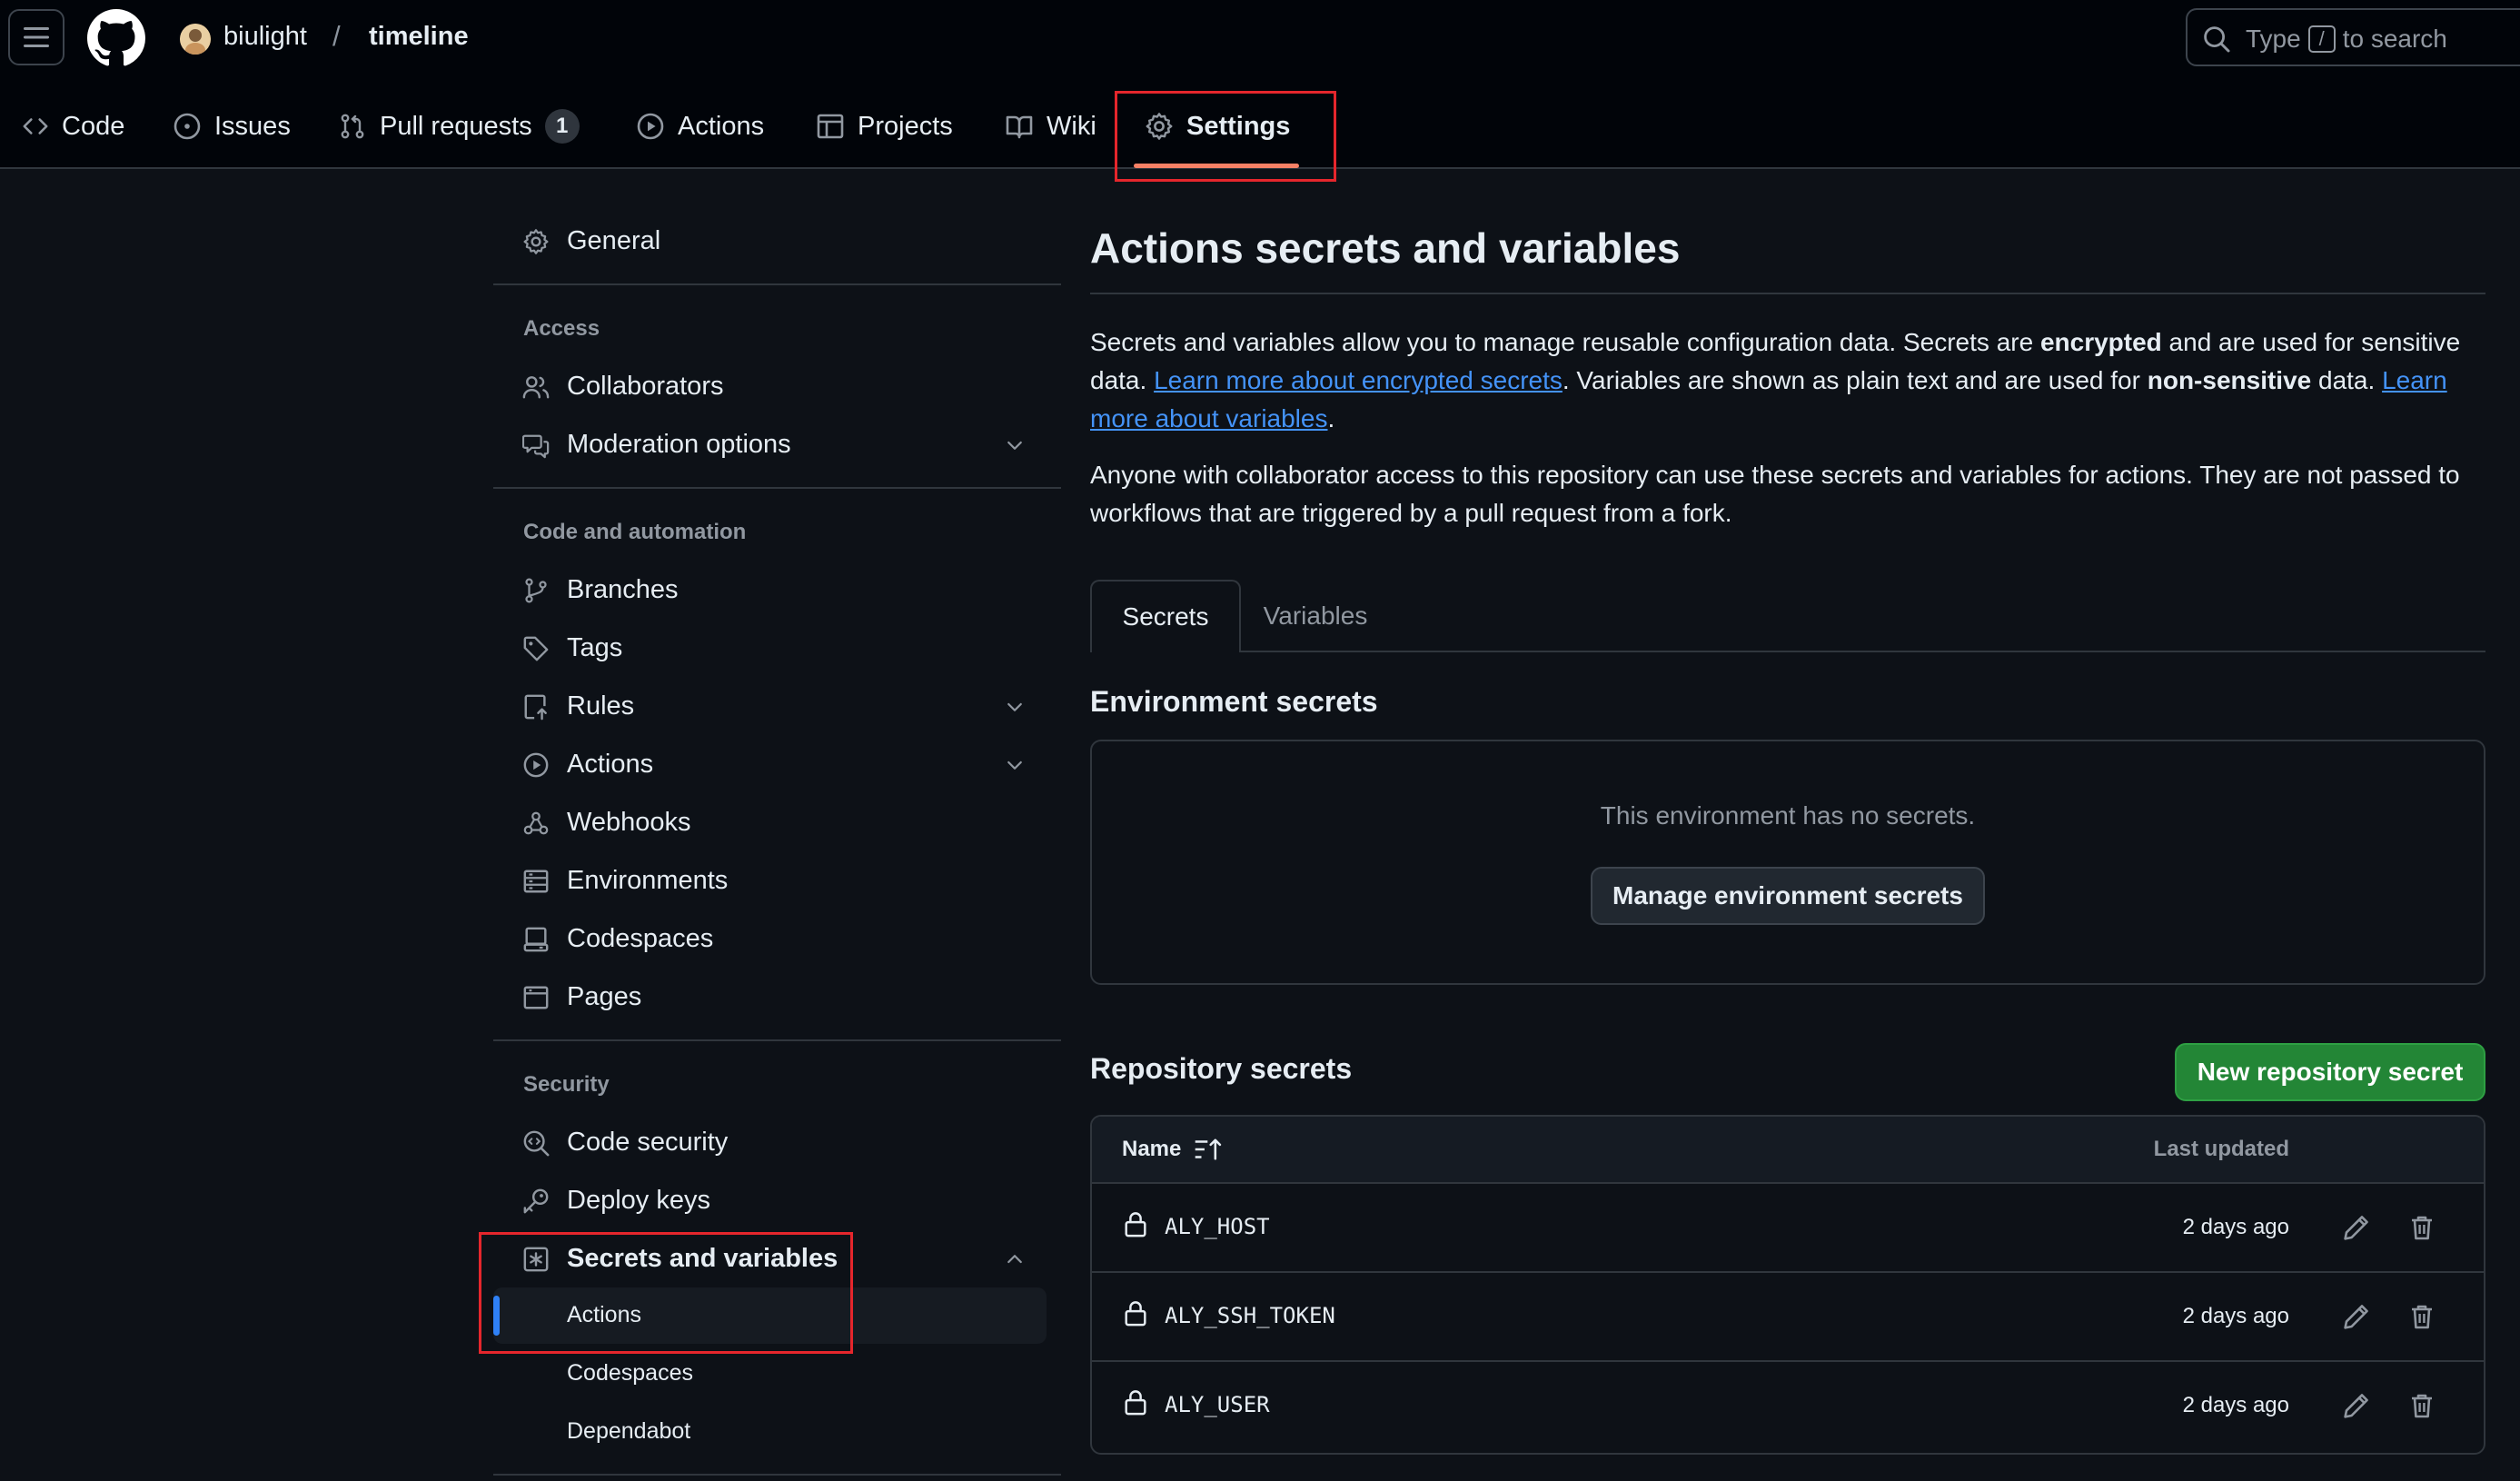 The width and height of the screenshot is (2520, 1481). I want to click on sidebar-item-rules-label: Rules, so click(601, 706).